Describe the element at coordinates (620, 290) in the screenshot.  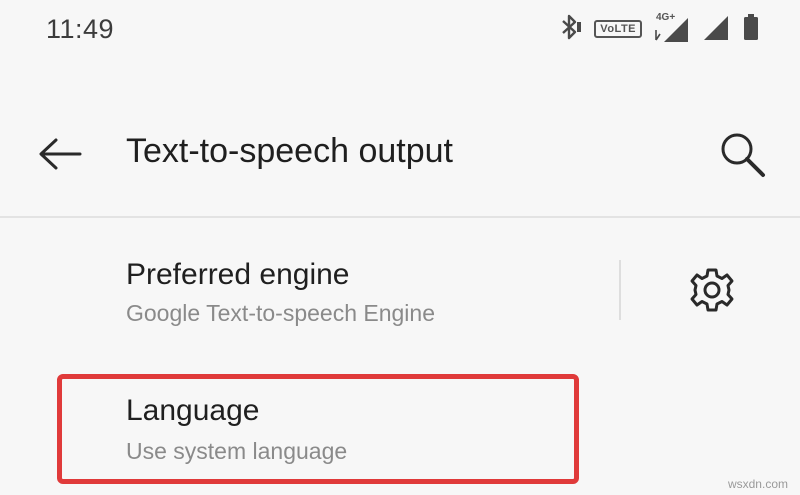
I see `row-separator` at that location.